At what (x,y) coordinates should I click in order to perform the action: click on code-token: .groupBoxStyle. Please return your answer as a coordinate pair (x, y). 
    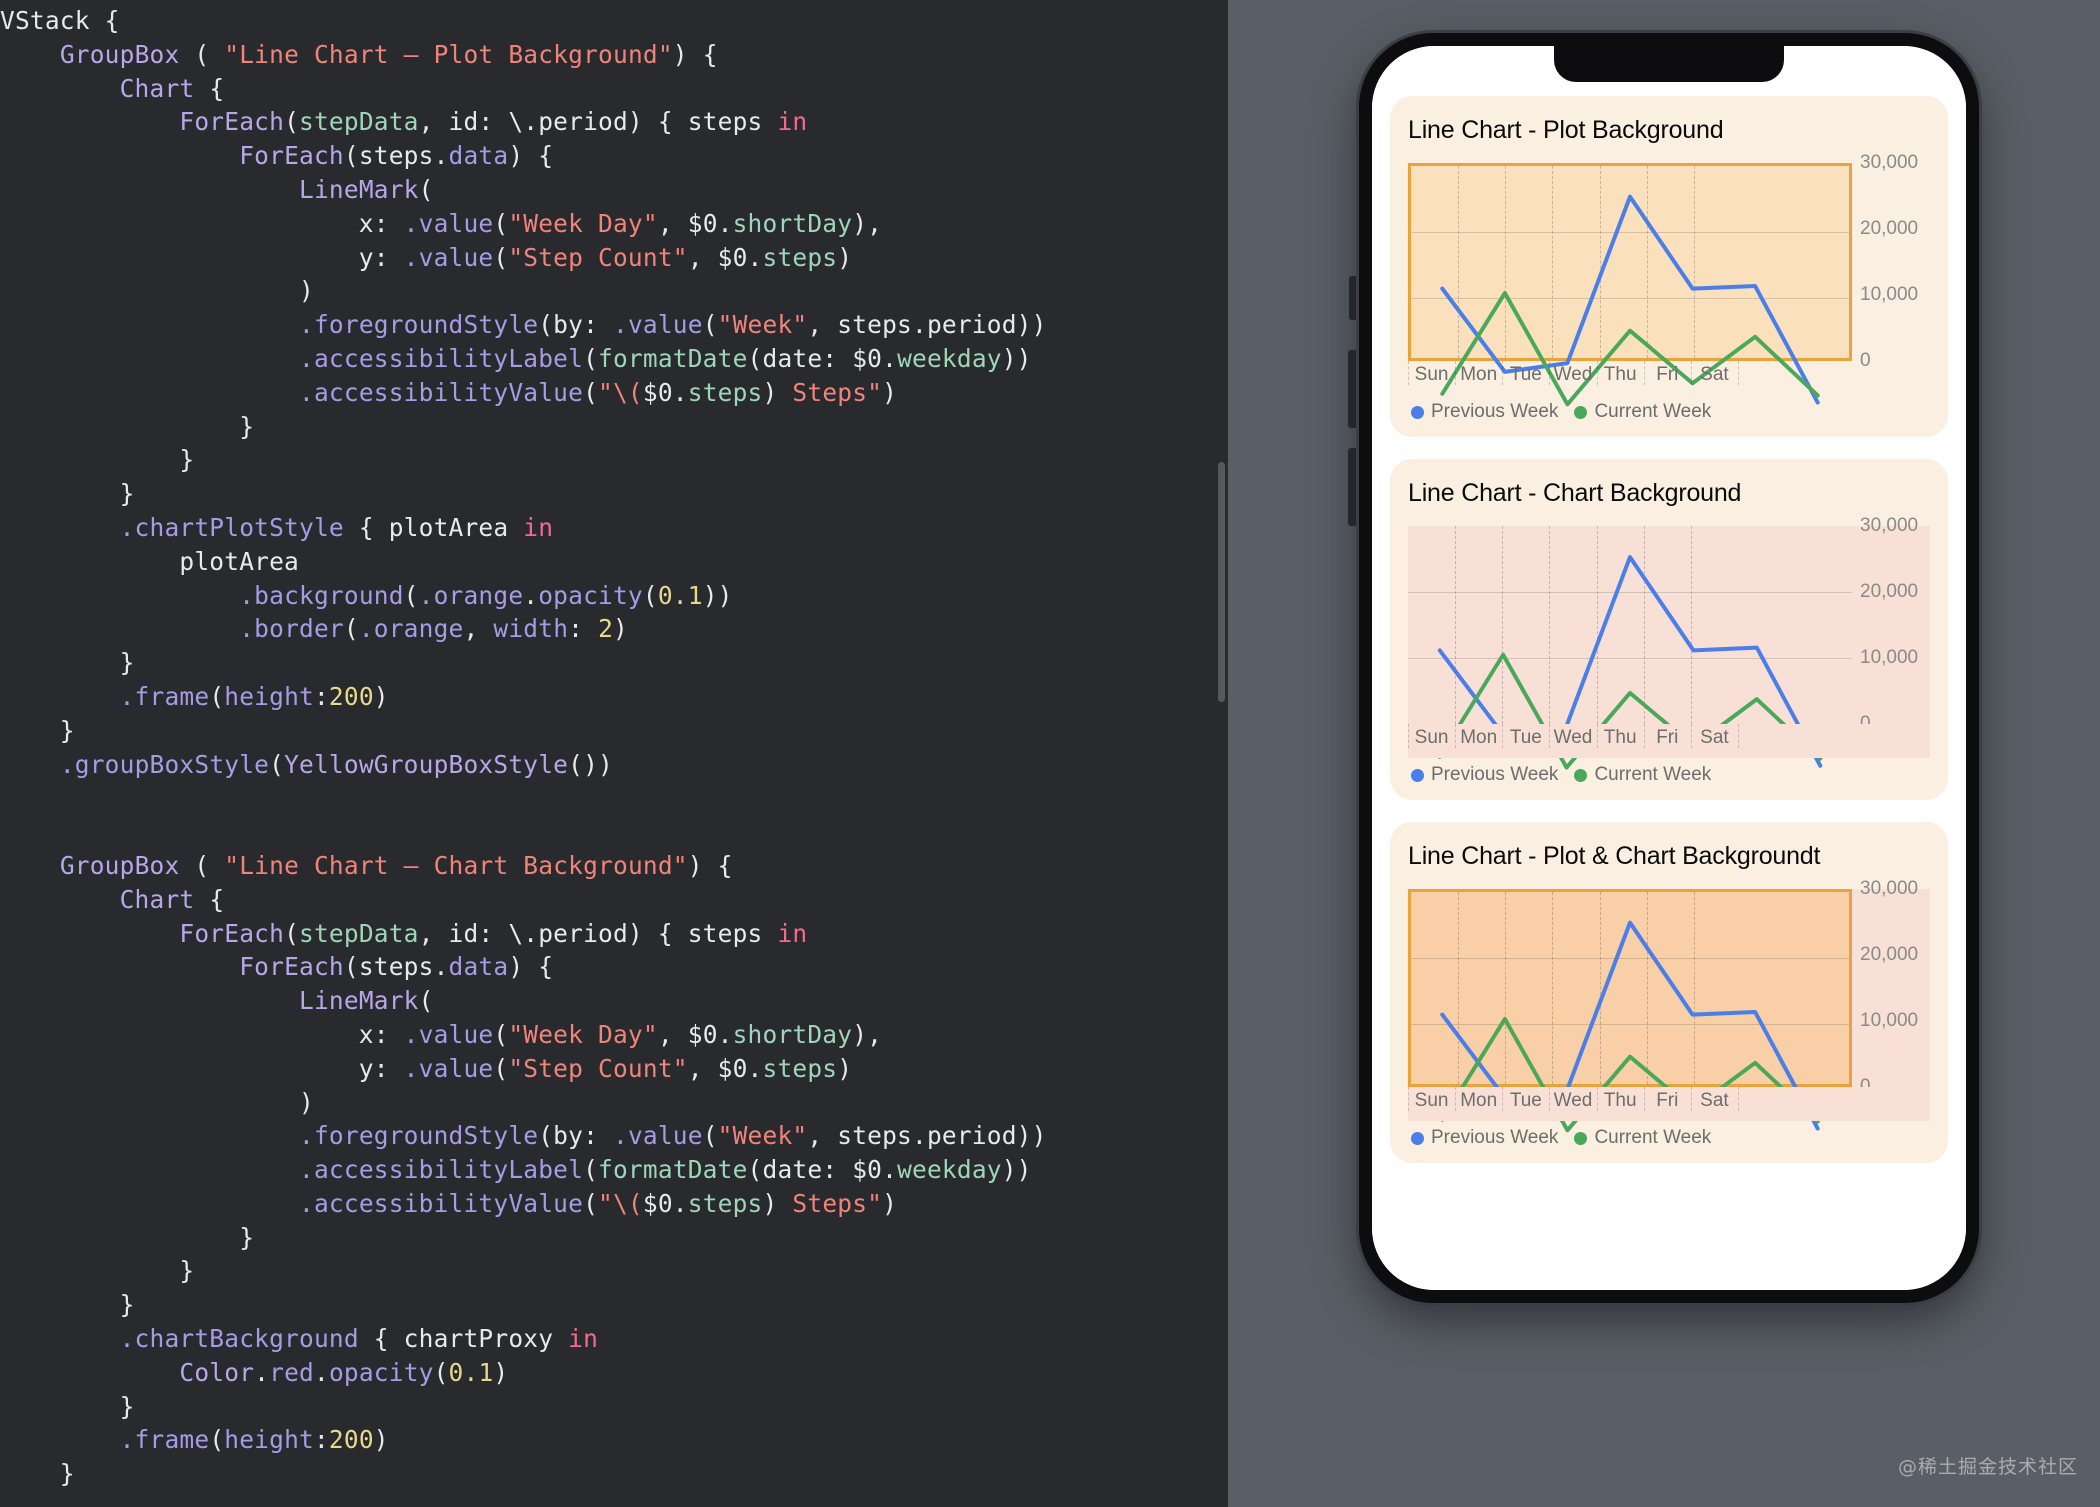
    Looking at the image, I should click on (164, 764).